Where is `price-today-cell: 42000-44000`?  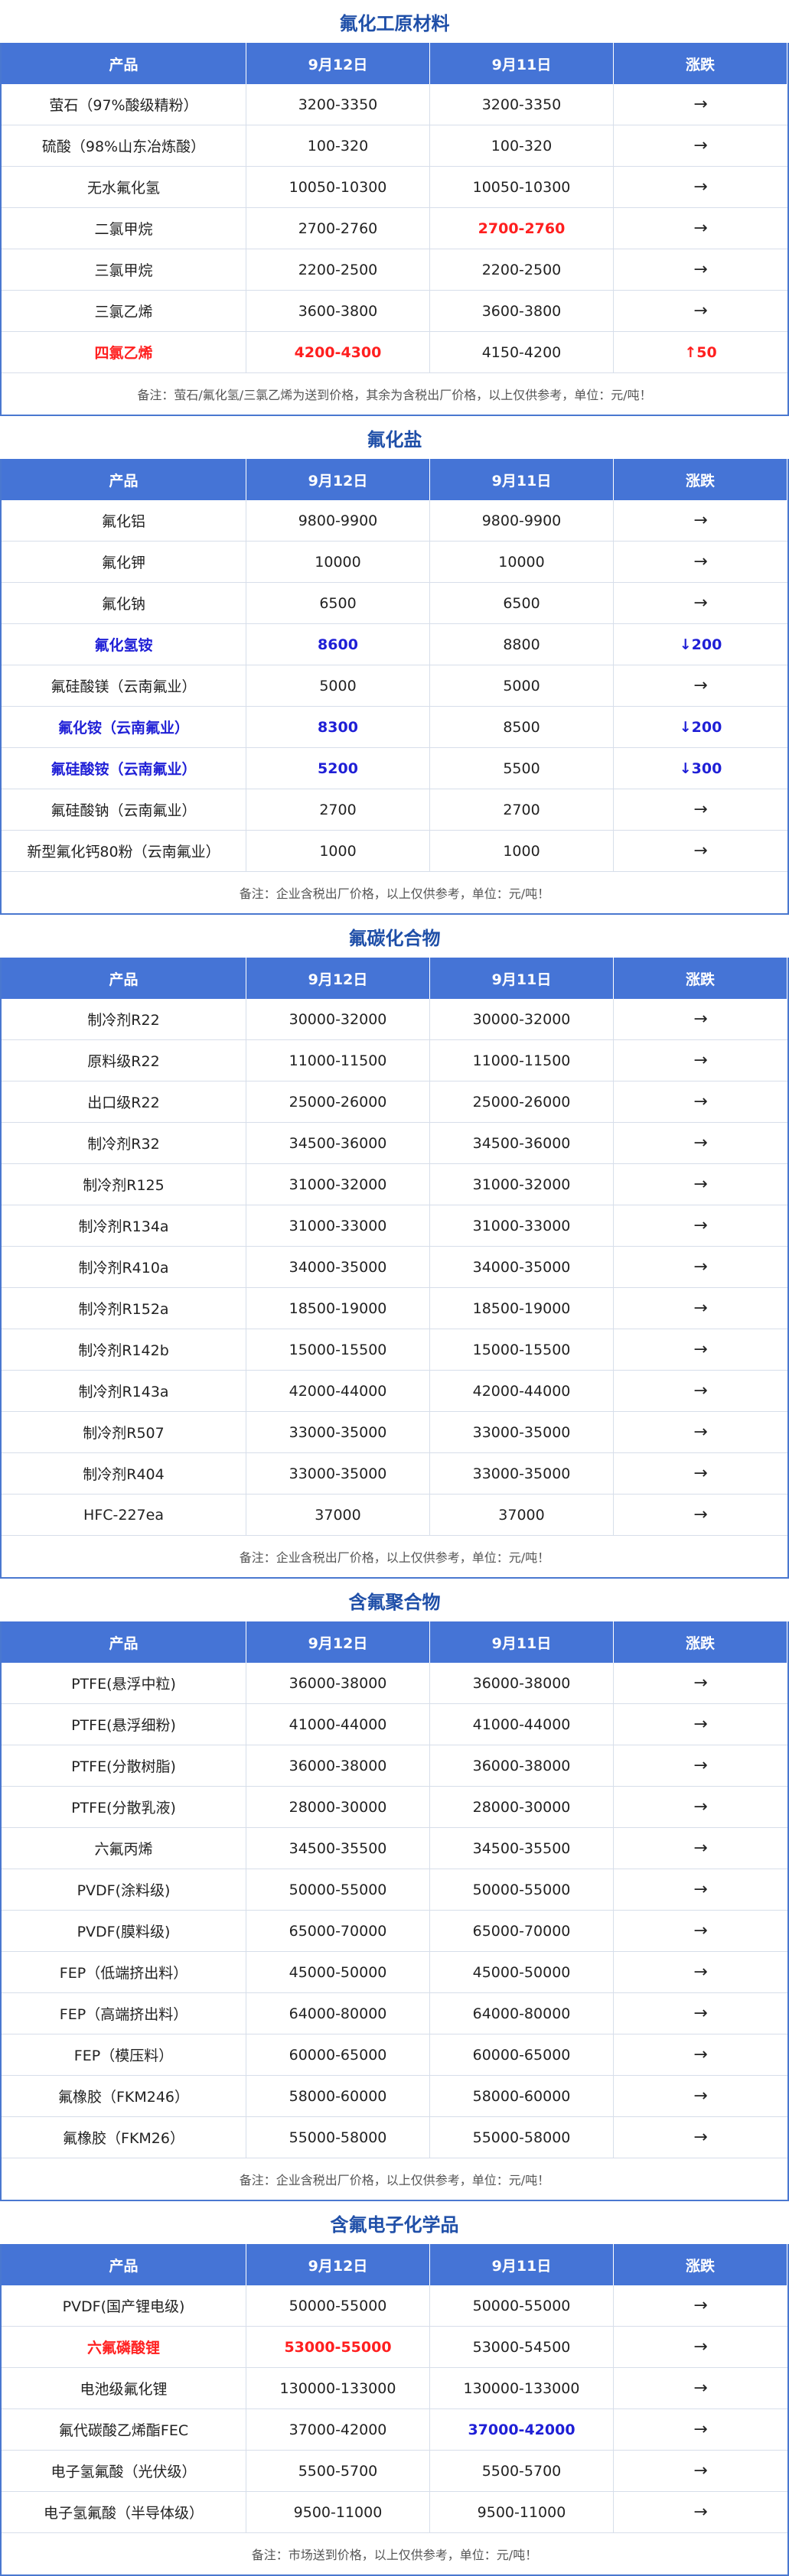
price-today-cell: 42000-44000 is located at coordinates (338, 1391).